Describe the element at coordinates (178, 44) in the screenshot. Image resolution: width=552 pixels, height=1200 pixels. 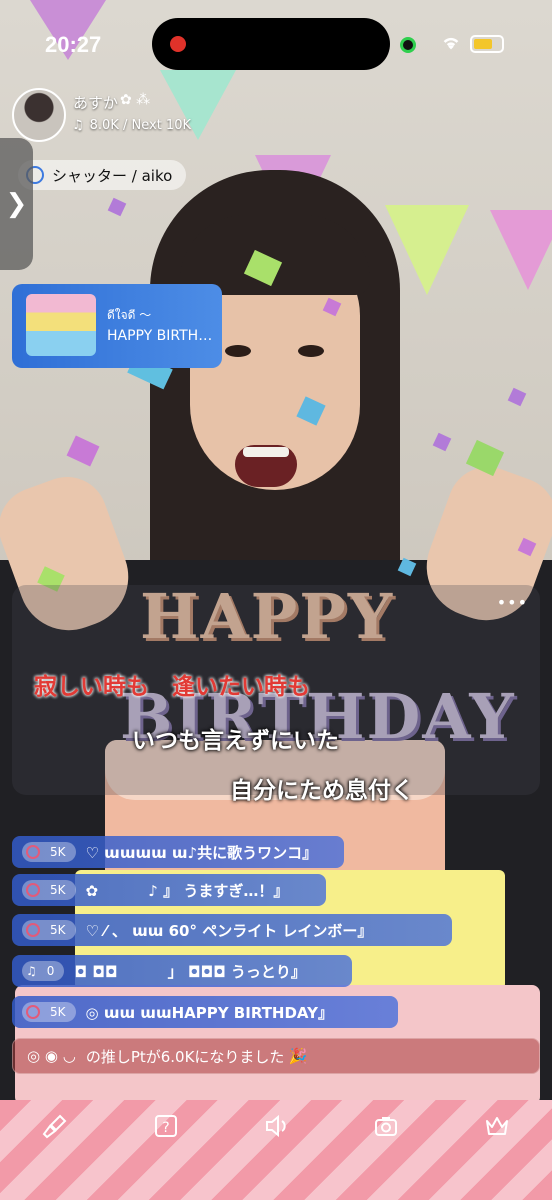
I see `recording-indicator-icon` at that location.